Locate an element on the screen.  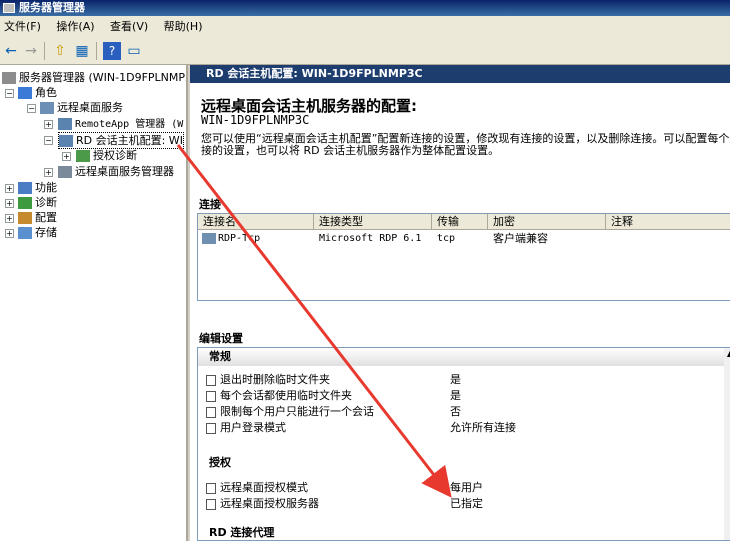
cell-connection-name: RDP-Tcp is located at coordinates (239, 238).